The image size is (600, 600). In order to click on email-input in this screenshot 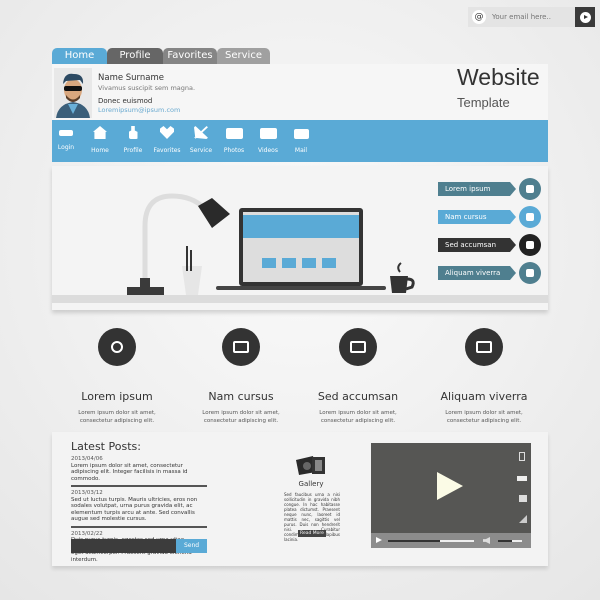, I will do `click(532, 17)`.